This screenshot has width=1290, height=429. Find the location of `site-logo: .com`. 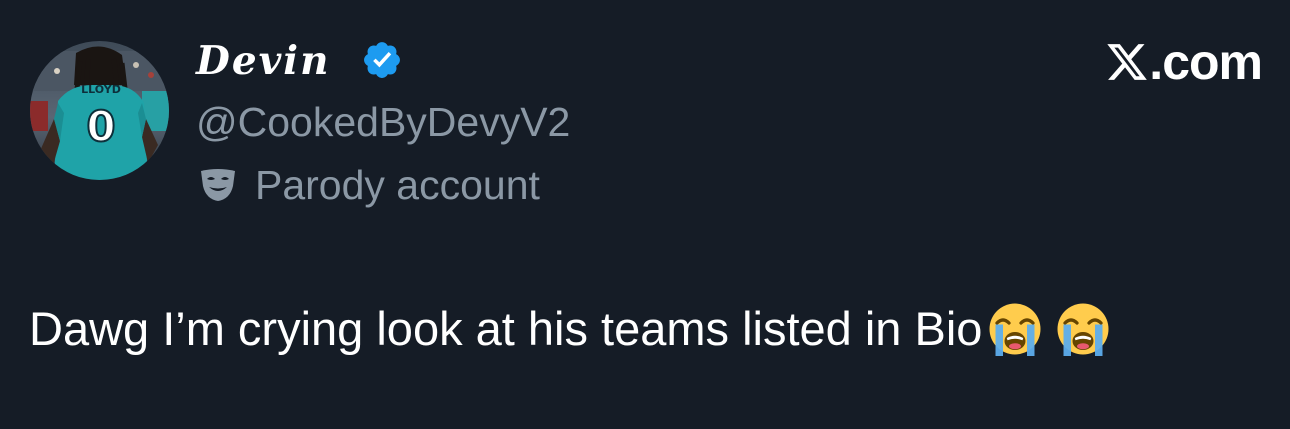

site-logo: .com is located at coordinates (1184, 62).